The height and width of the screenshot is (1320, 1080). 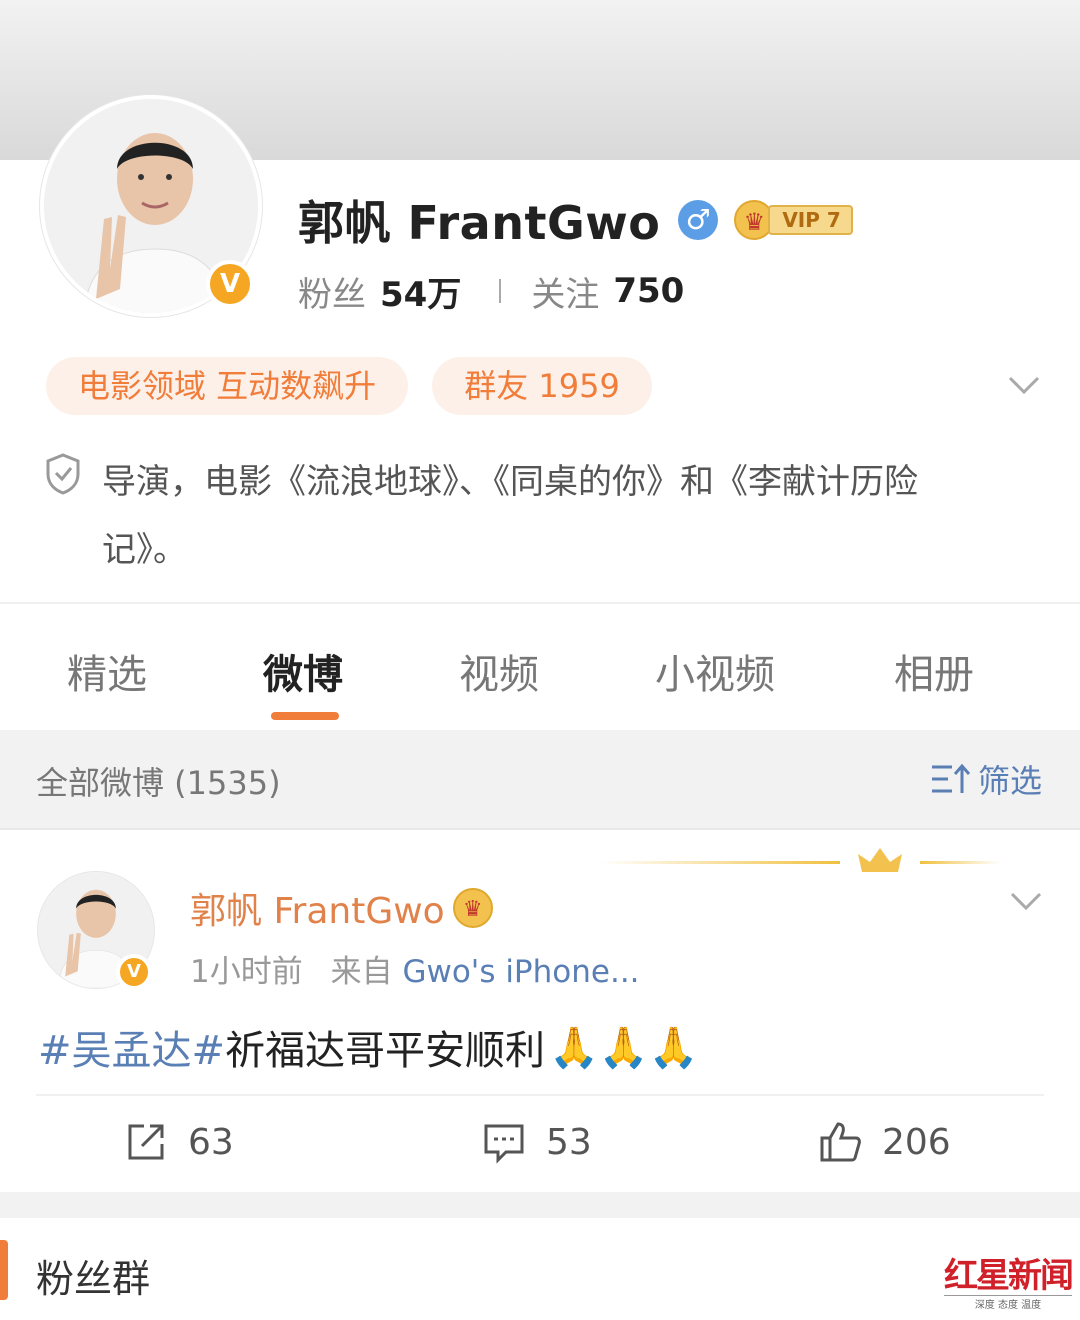 What do you see at coordinates (572, 516) in the screenshot?
I see `bio-text: 导演，电影《流浪地球》、《同桌的你》和《李献计历险 记》。` at bounding box center [572, 516].